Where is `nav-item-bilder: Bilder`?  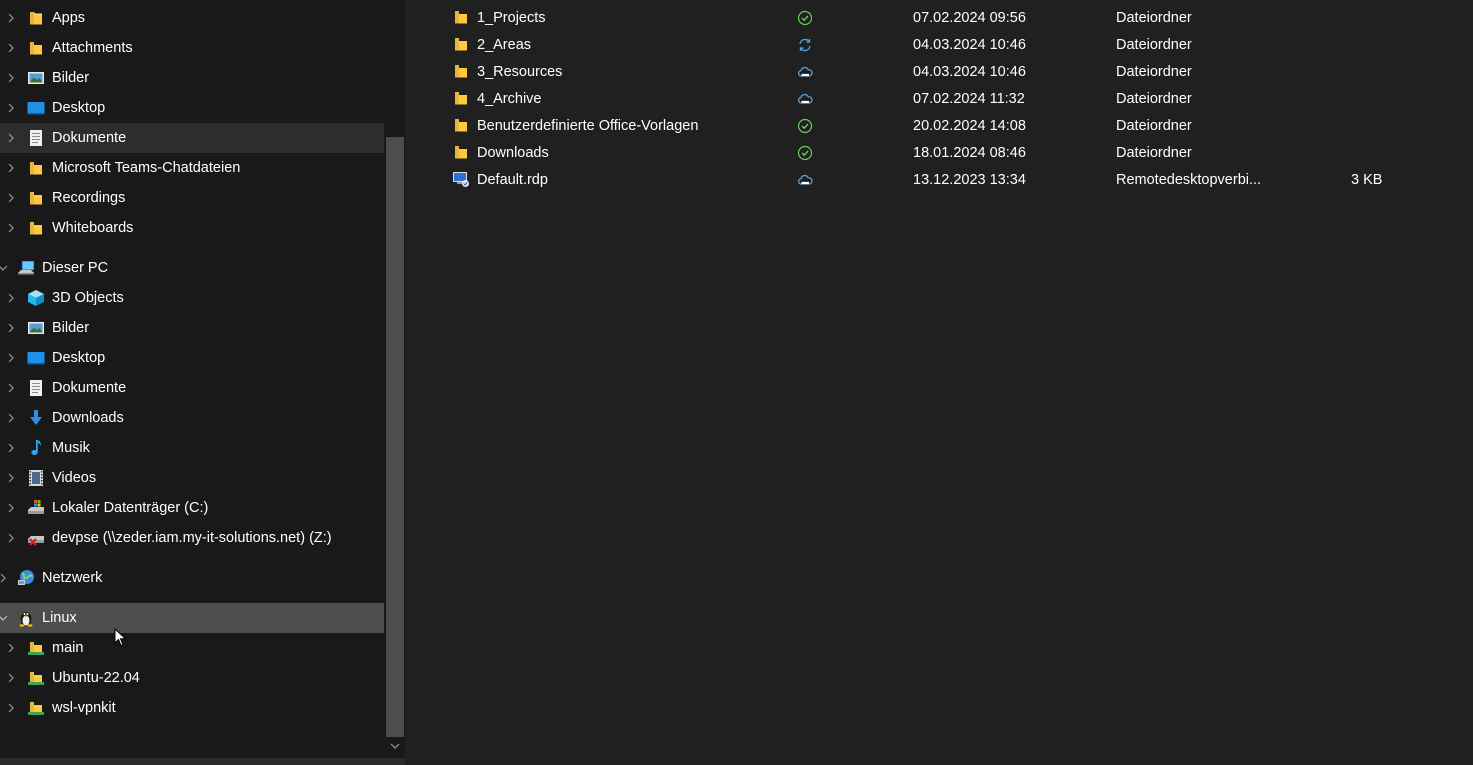 nav-item-bilder: Bilder is located at coordinates (192, 78).